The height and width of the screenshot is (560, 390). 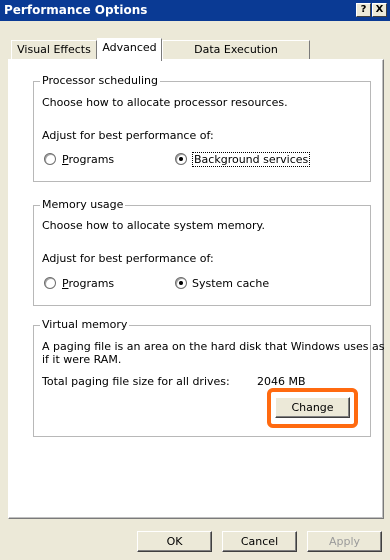 What do you see at coordinates (174, 541) in the screenshot?
I see `ok-button: OK` at bounding box center [174, 541].